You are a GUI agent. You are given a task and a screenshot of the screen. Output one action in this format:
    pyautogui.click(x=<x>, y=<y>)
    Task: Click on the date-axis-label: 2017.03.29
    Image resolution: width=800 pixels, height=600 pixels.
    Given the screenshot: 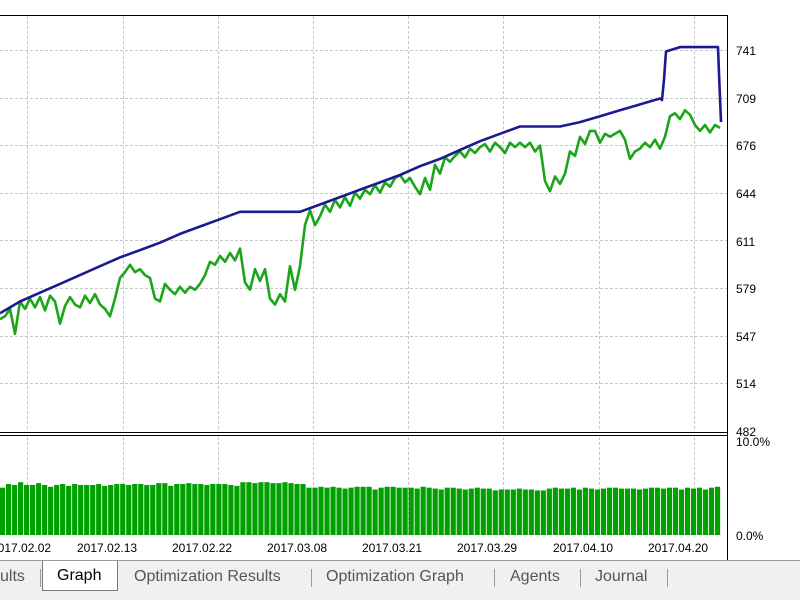 What is the action you would take?
    pyautogui.click(x=487, y=548)
    